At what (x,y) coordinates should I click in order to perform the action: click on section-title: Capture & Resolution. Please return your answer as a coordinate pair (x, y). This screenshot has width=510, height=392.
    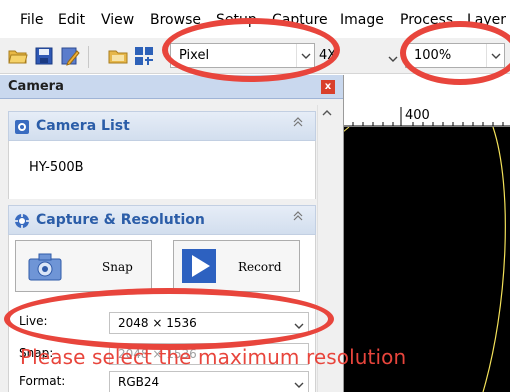
    Looking at the image, I should click on (120, 220).